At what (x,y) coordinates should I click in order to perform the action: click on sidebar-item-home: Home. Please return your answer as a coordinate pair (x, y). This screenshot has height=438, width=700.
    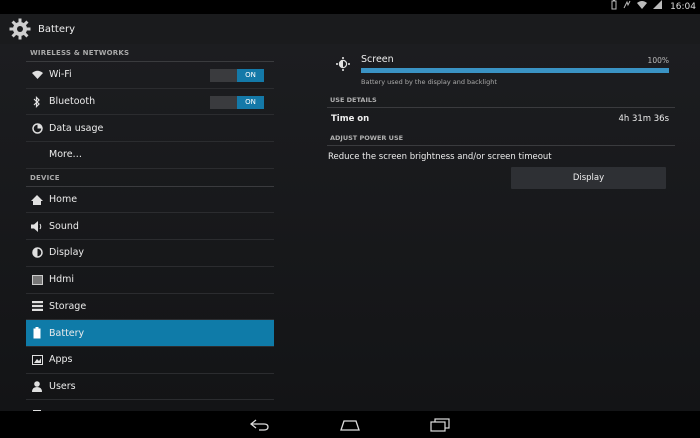
    Looking at the image, I should click on (150, 200).